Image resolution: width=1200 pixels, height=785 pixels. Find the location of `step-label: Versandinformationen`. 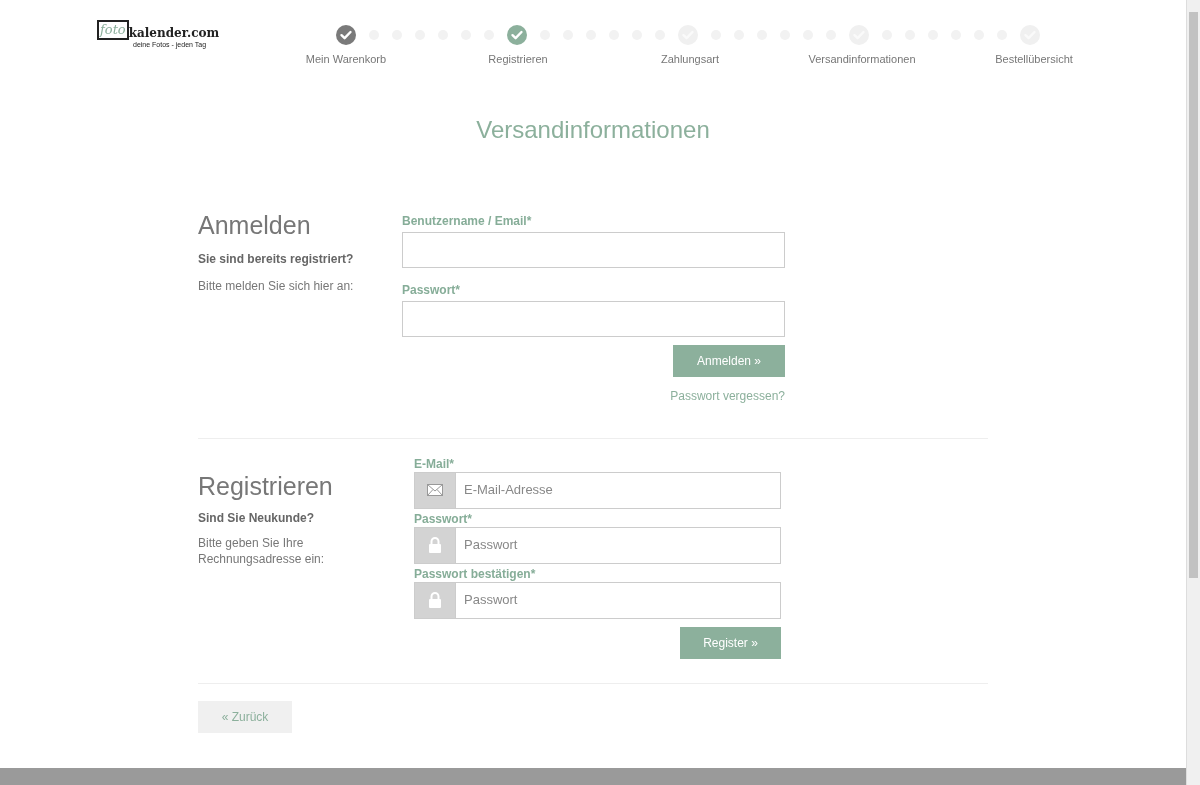

step-label: Versandinformationen is located at coordinates (862, 59).